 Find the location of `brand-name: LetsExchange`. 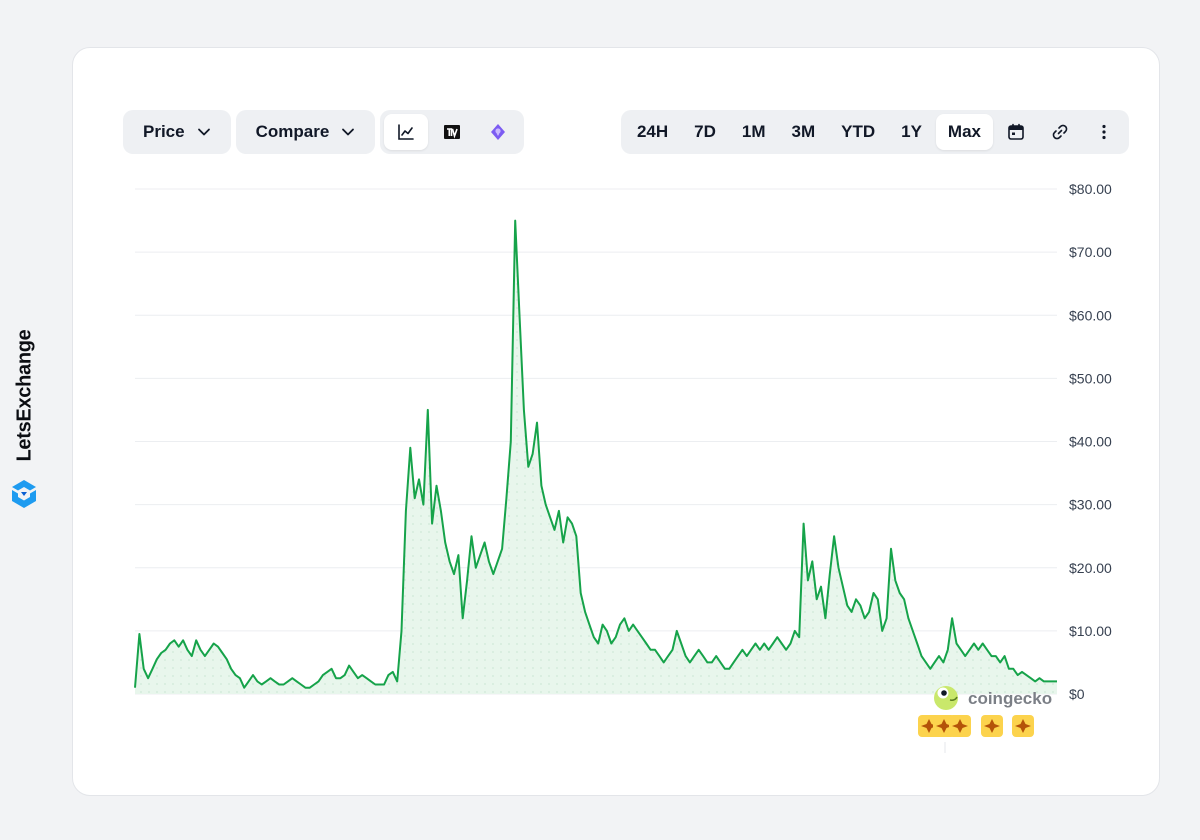

brand-name: LetsExchange is located at coordinates (24, 395).